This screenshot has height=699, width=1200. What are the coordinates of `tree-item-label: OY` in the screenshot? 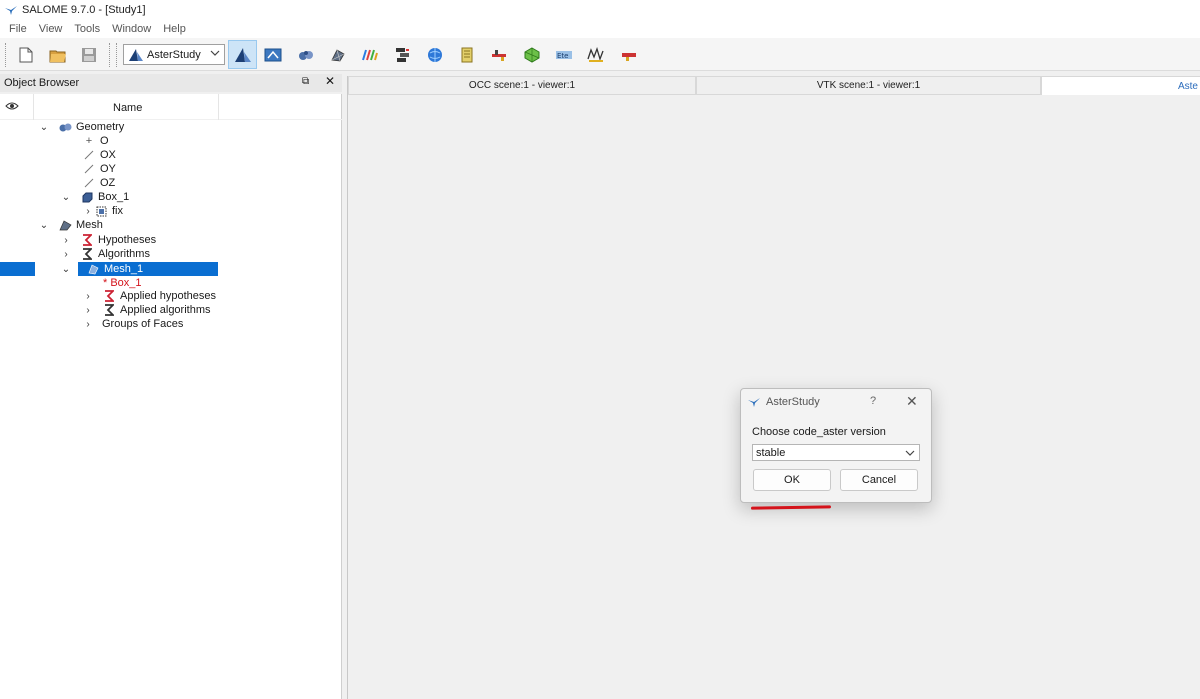 It's located at (108, 169).